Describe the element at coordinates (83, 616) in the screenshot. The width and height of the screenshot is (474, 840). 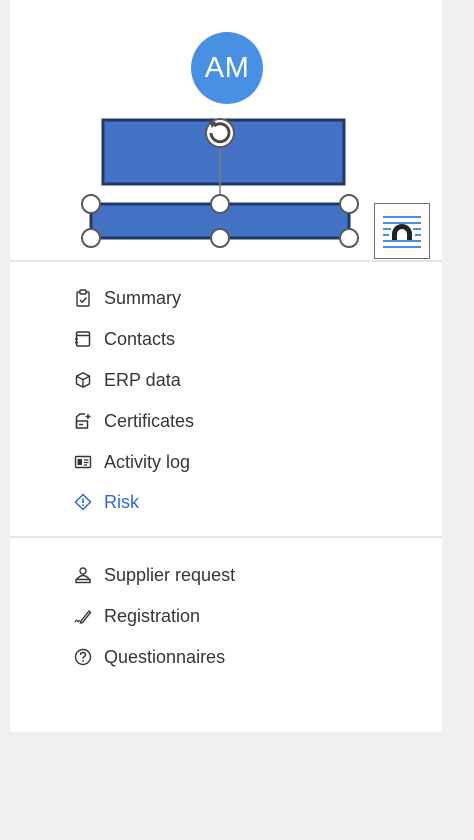
I see `pen-signature-icon` at that location.